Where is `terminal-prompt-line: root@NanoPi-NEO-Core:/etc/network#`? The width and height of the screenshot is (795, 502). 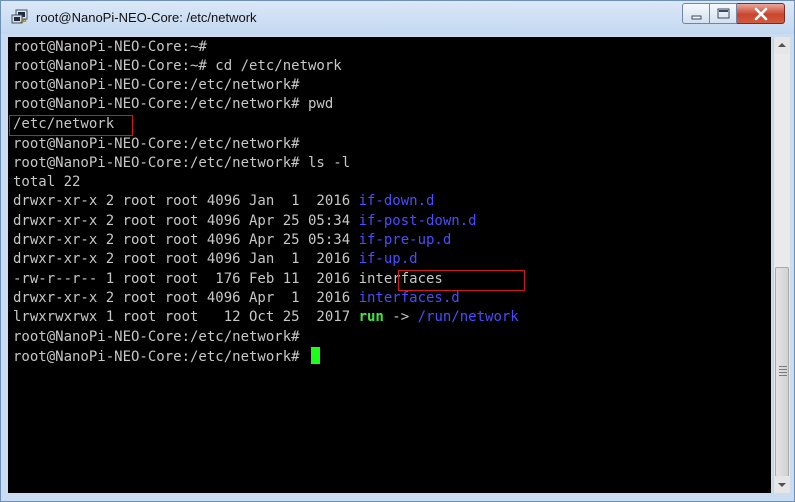 terminal-prompt-line: root@NanoPi-NEO-Core:/etc/network# is located at coordinates (167, 356).